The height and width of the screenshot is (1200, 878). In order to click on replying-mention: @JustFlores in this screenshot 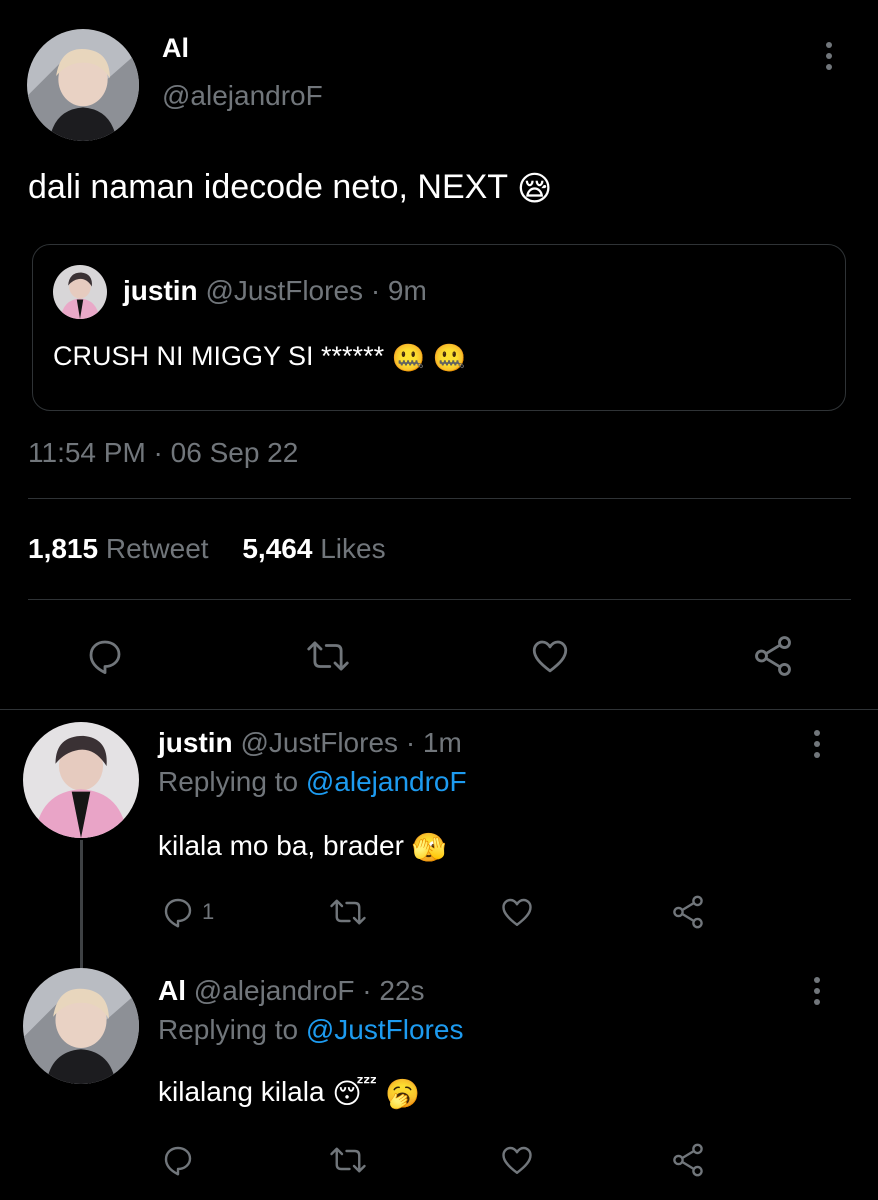, I will do `click(385, 1029)`.